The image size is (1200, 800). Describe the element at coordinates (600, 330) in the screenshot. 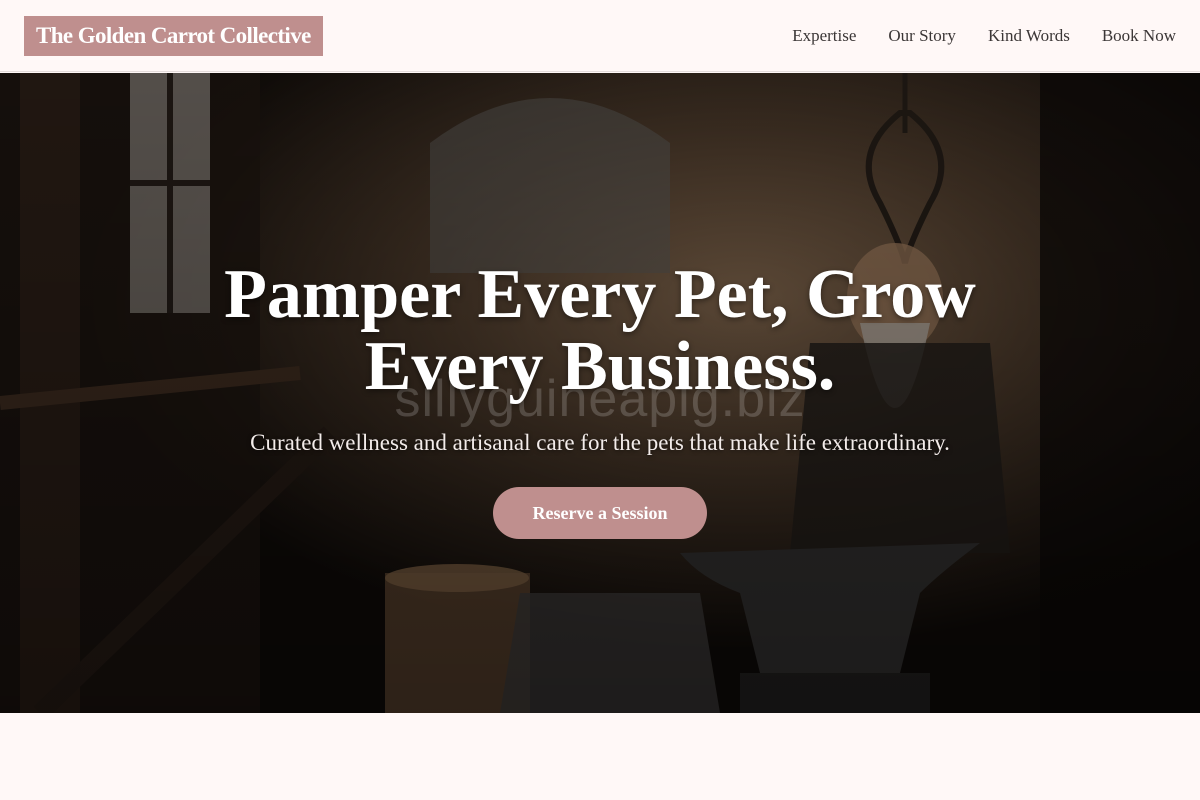

I see `hero-headline: Pamper Every Pet, Grow Every Business.` at that location.